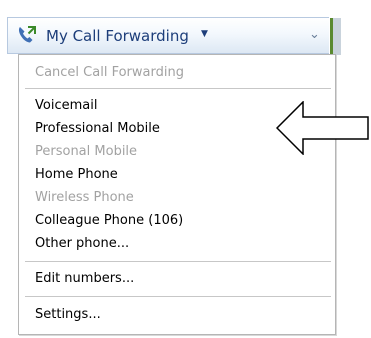  I want to click on menu-item-home-phone: Home Phone, so click(76, 174).